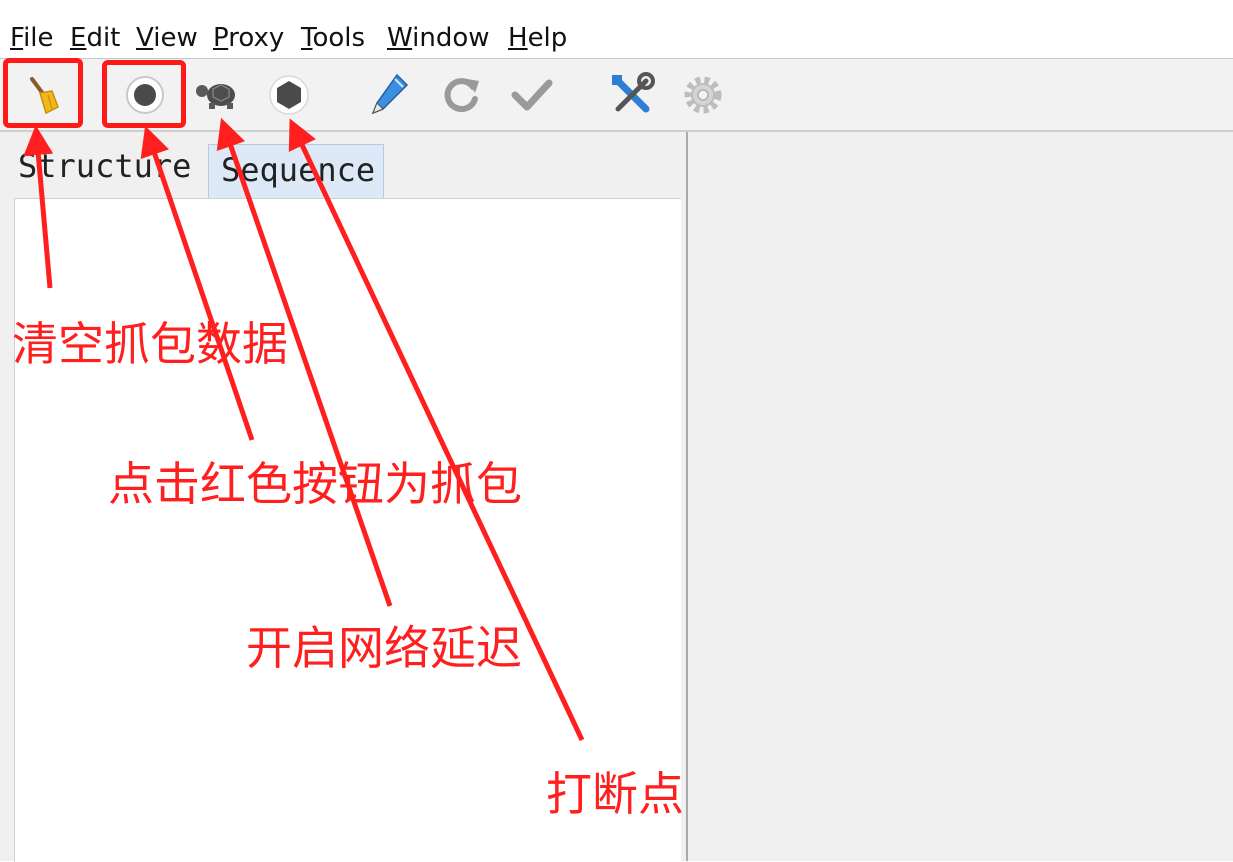 This screenshot has height=862, width=1233. What do you see at coordinates (95, 38) in the screenshot?
I see `menu-edit: Edit` at bounding box center [95, 38].